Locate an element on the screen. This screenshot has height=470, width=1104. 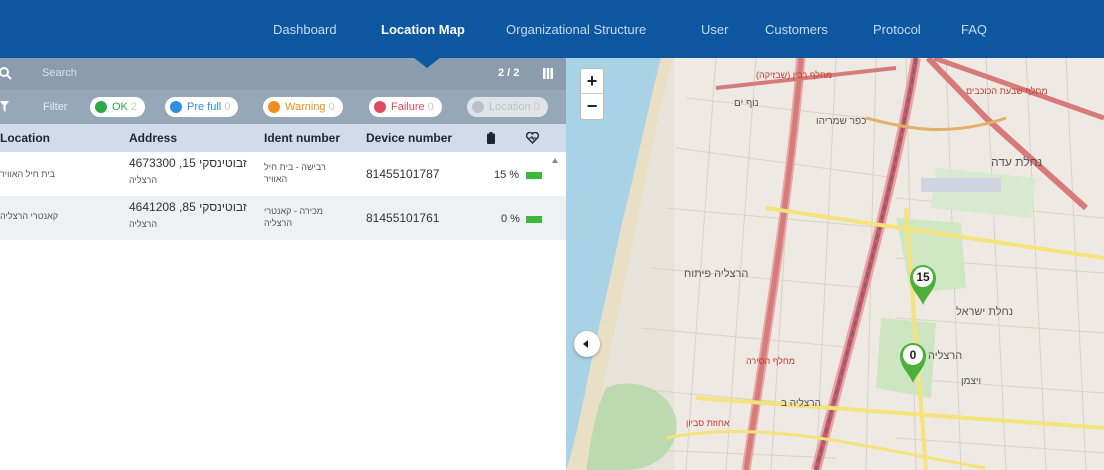
chip-label: Location is located at coordinates (510, 107).